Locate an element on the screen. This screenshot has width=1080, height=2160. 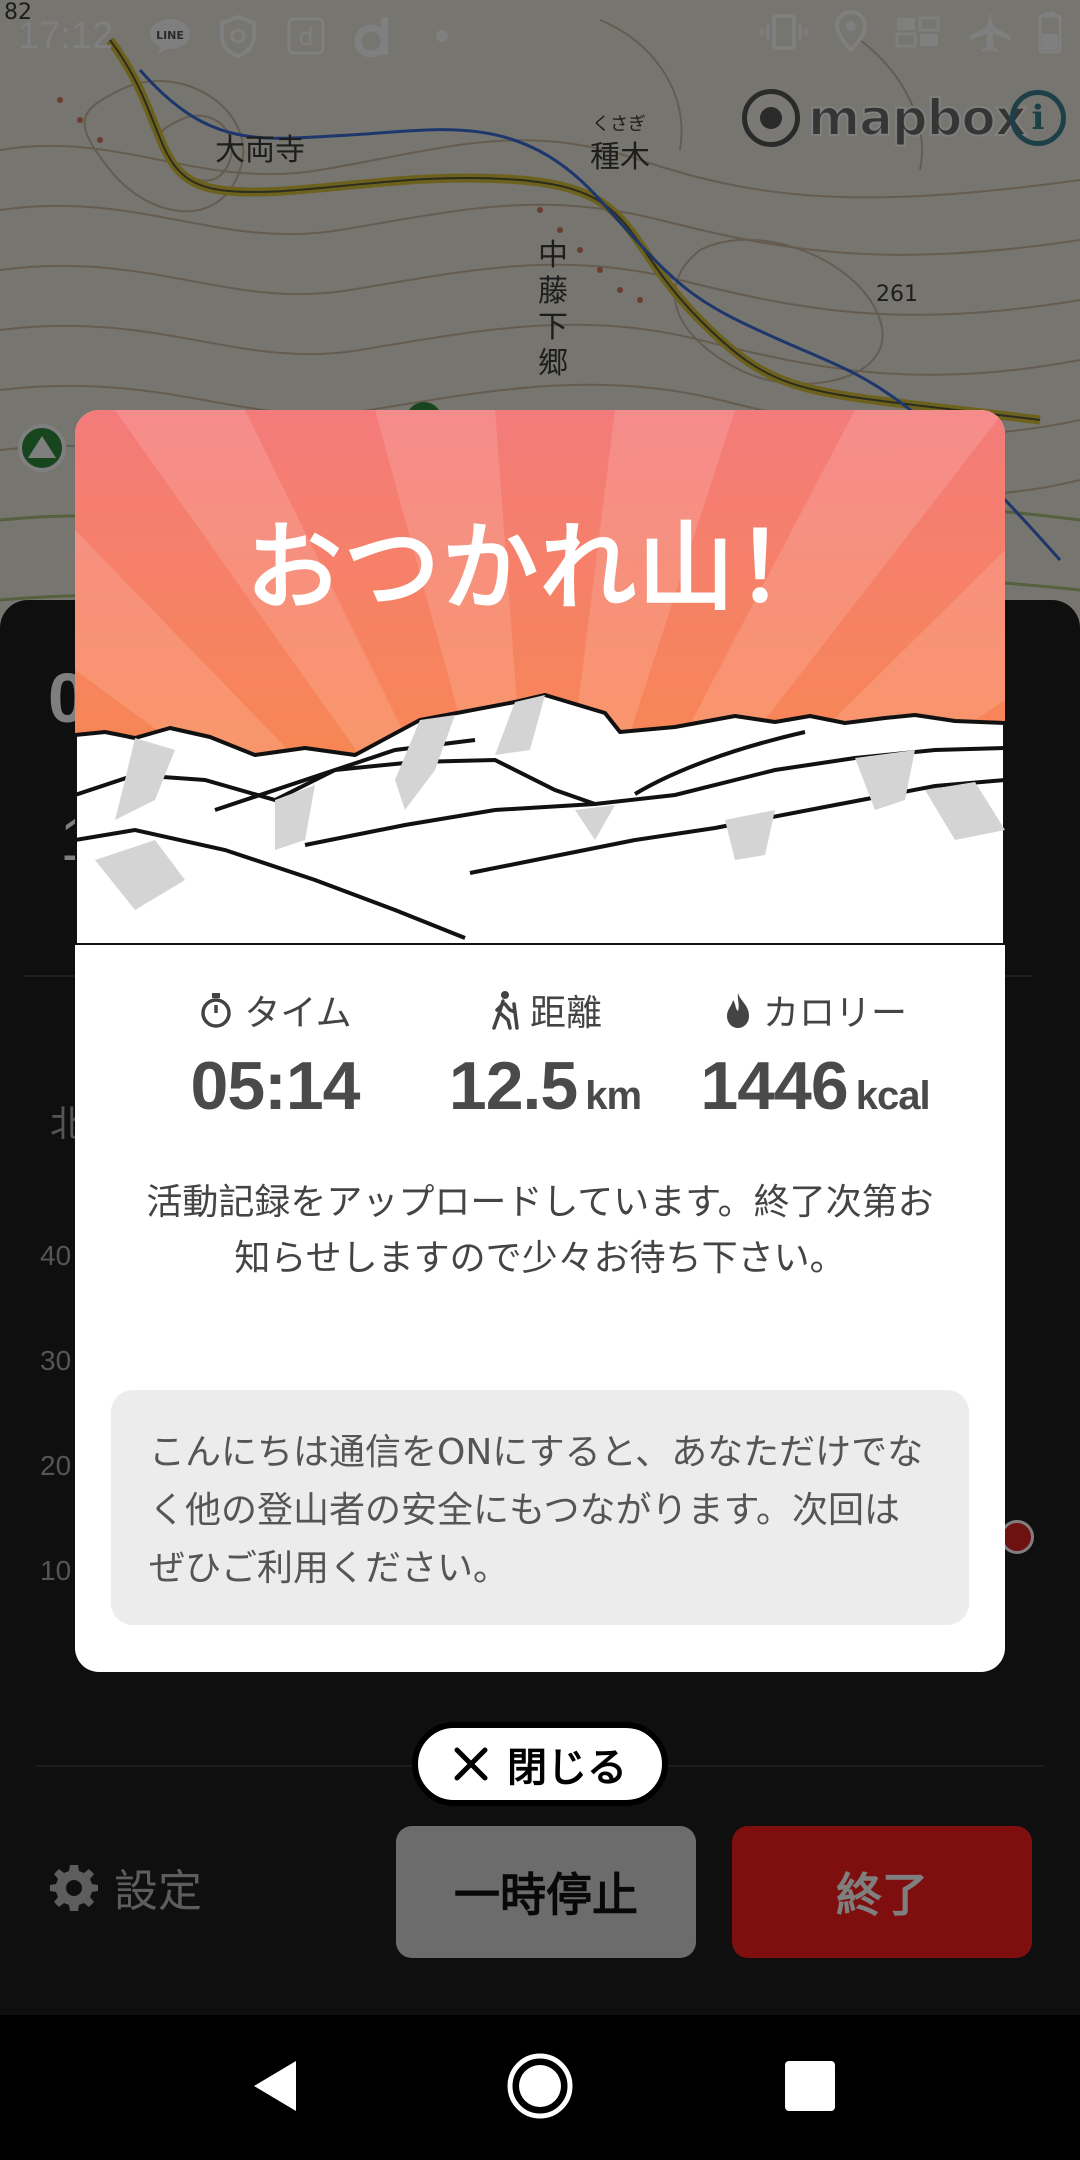
home-icon is located at coordinates (540, 2086).